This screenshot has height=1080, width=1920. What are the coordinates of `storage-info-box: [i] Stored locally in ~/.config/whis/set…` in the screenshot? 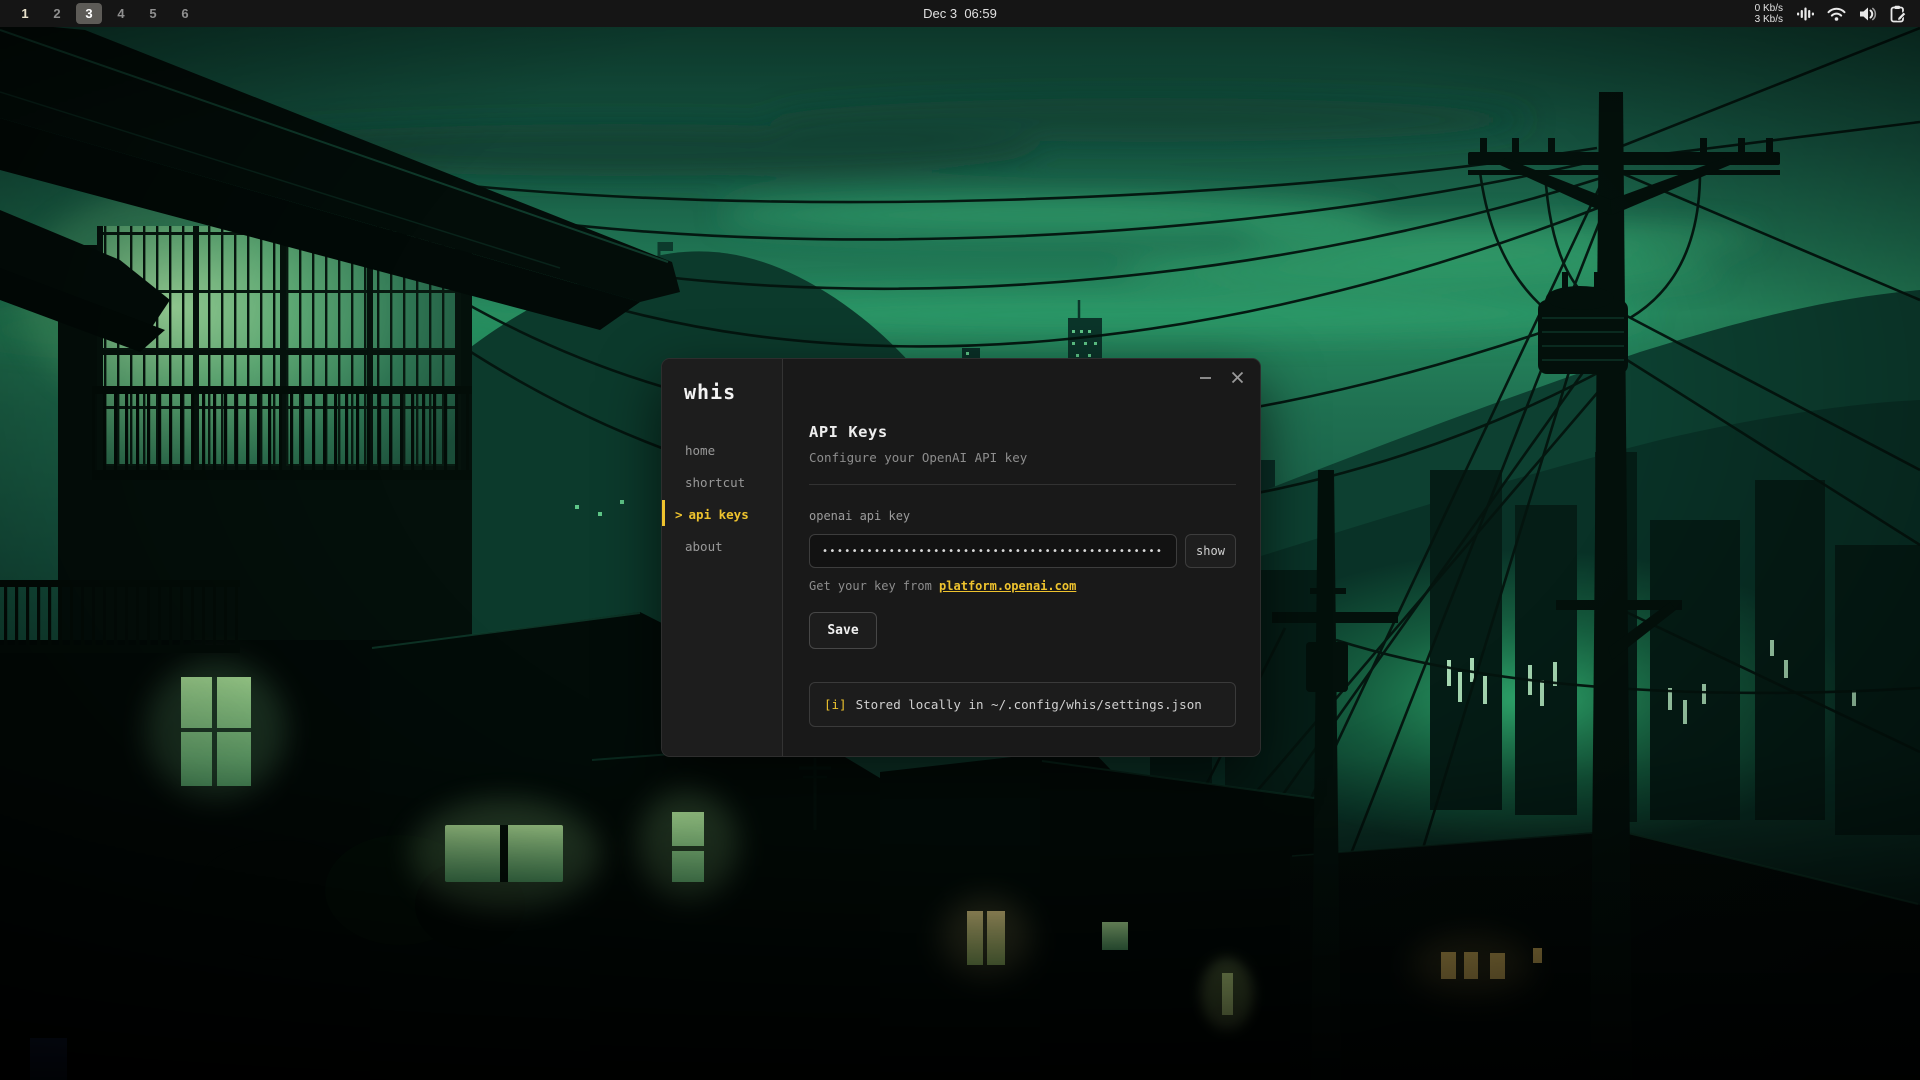 It's located at (1022, 704).